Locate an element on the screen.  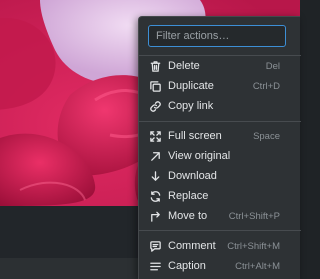
menu-item-view-original: View original is located at coordinates (220, 156).